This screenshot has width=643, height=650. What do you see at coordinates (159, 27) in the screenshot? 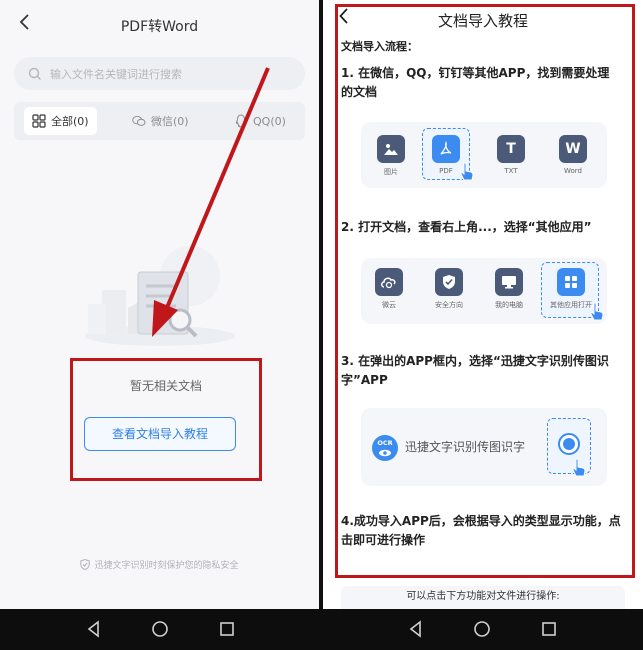
I see `page-title: PDF转Word` at bounding box center [159, 27].